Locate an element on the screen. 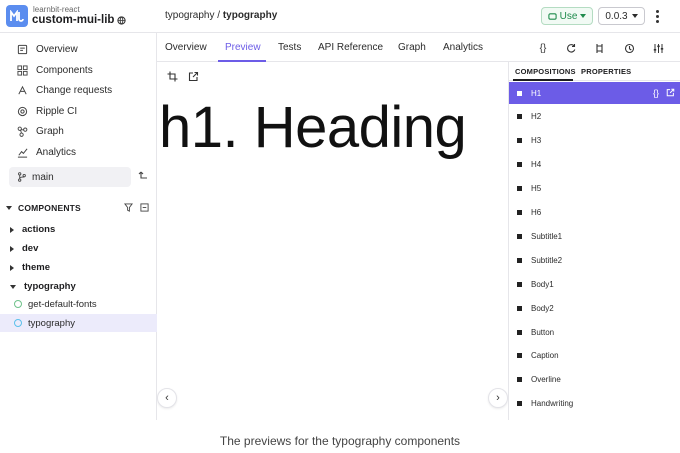 Image resolution: width=680 pixels, height=453 pixels. panel-tabs: COMPOSITIONS PROPERTIES is located at coordinates (594, 71).